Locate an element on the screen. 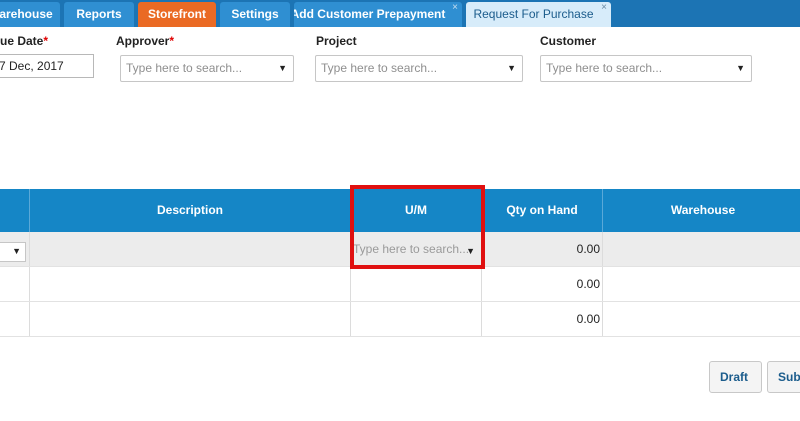 This screenshot has height=421, width=800. item-select: ▼ is located at coordinates (13, 252).